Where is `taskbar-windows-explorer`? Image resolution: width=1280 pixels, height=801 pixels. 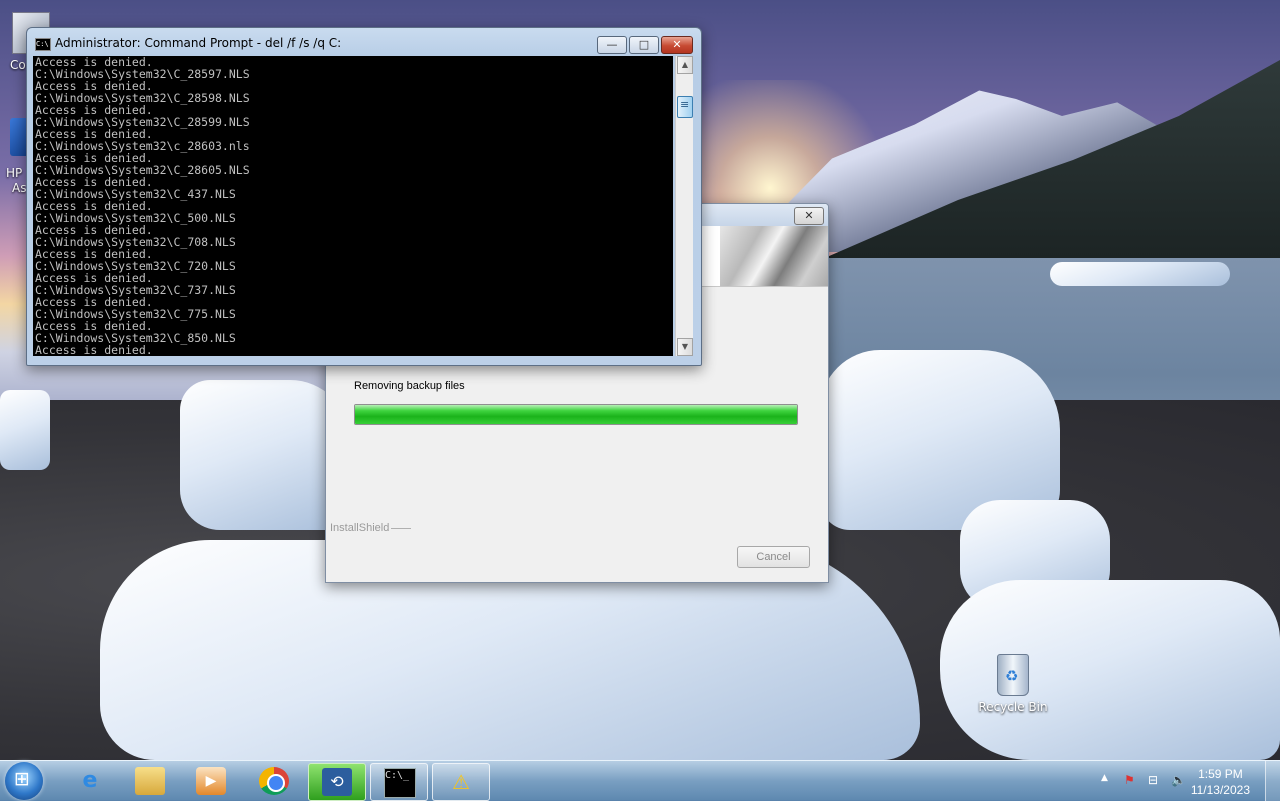
taskbar-windows-explorer is located at coordinates (150, 781).